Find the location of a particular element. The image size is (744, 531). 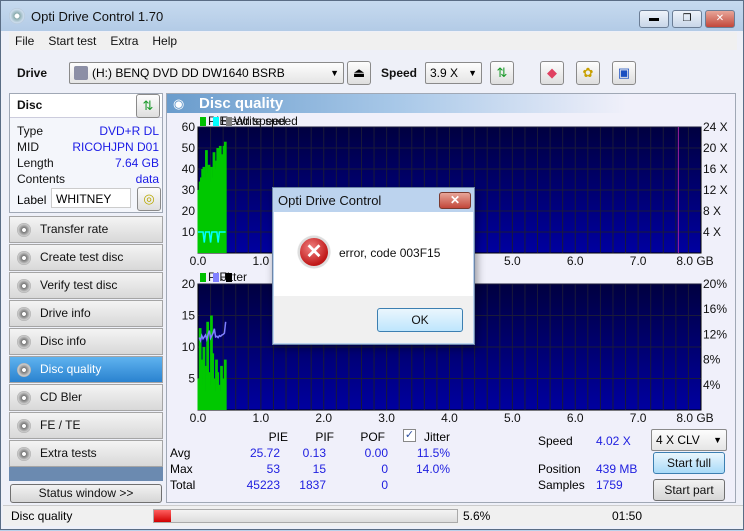

stats-row-label: Avg is located at coordinates (180, 453).